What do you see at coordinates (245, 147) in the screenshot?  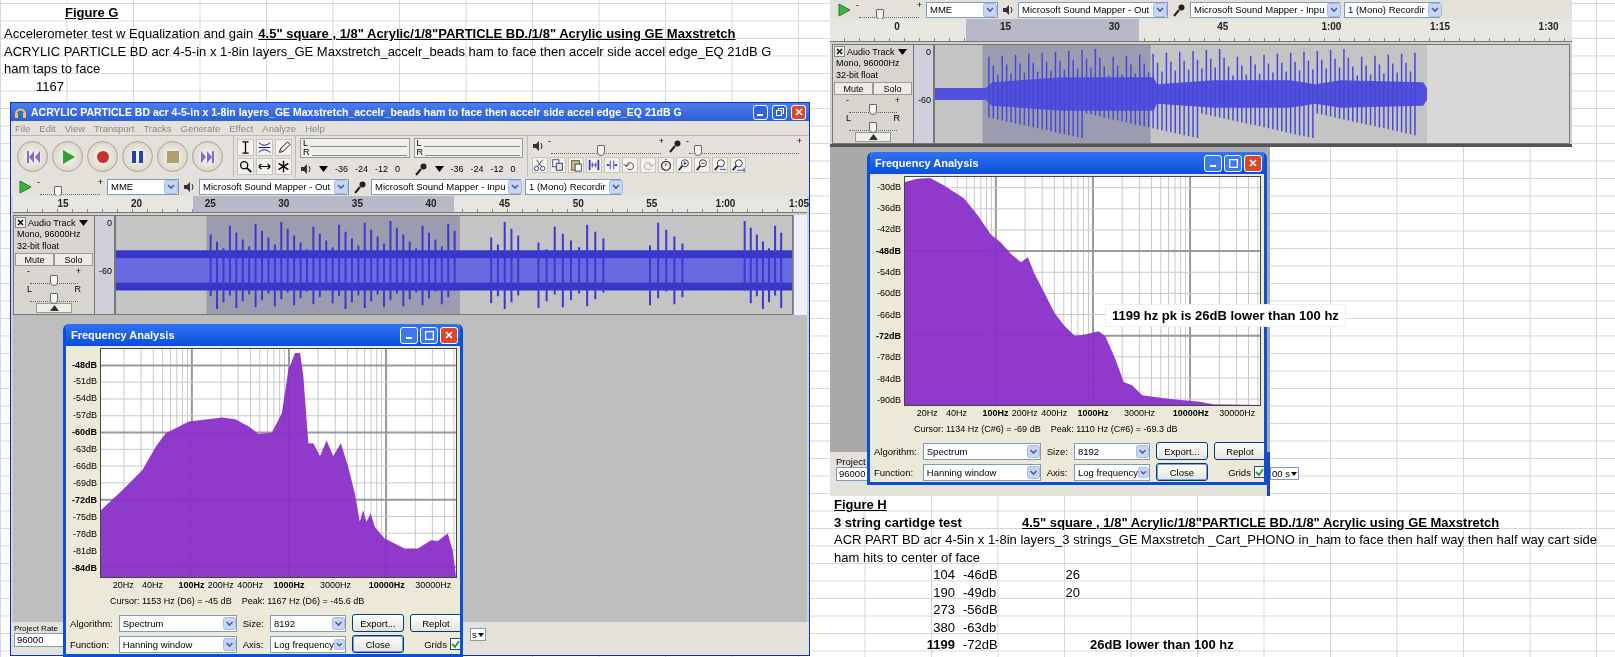 I see `selection-tool-icon` at bounding box center [245, 147].